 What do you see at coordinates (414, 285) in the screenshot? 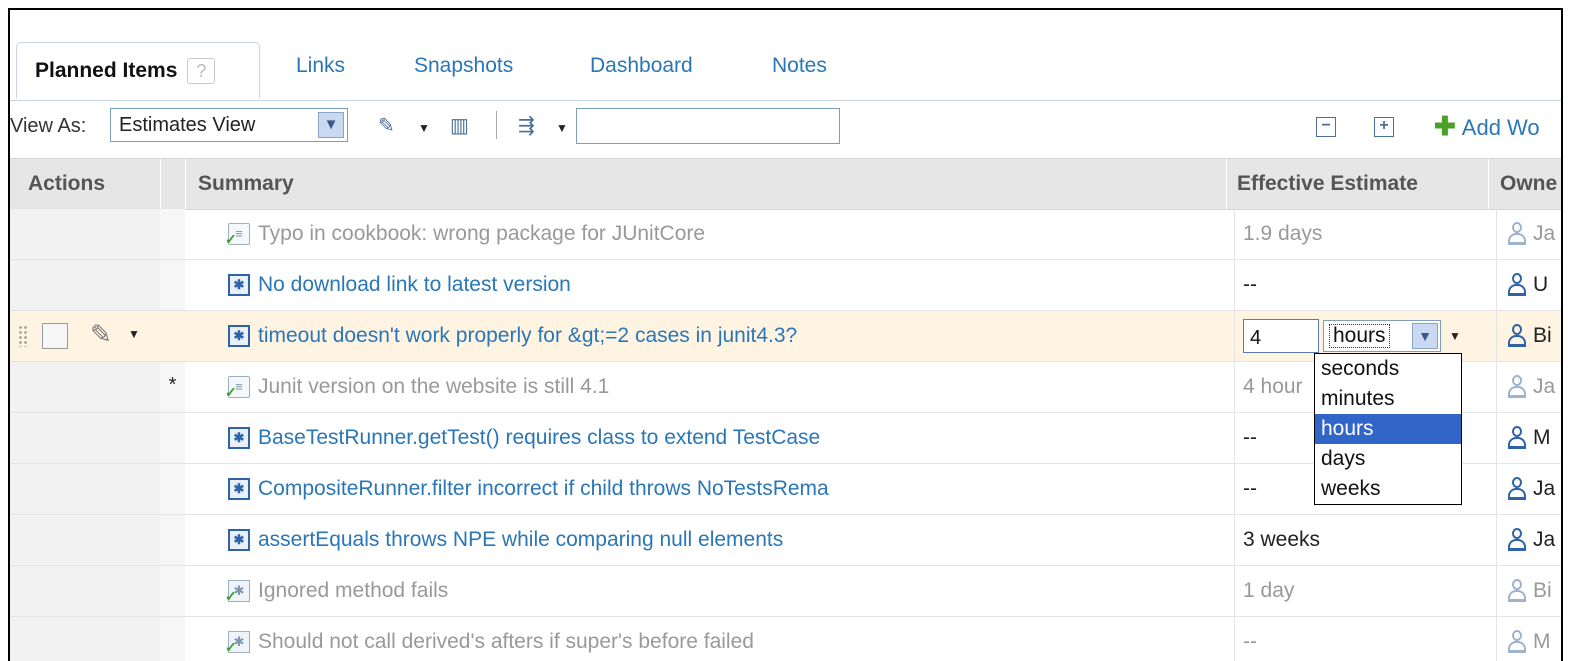
I see `summary-link: No download link to latest version` at bounding box center [414, 285].